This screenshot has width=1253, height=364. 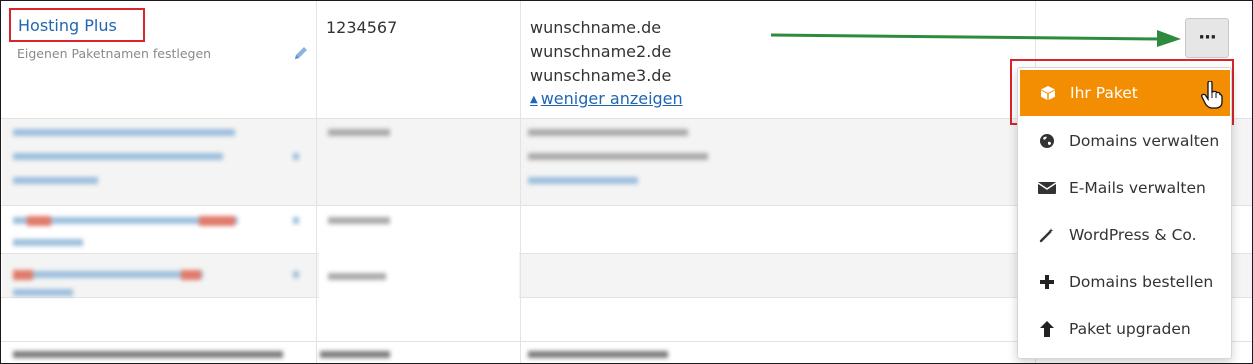 I want to click on package-name-link: Hosting Plus, so click(x=67, y=25).